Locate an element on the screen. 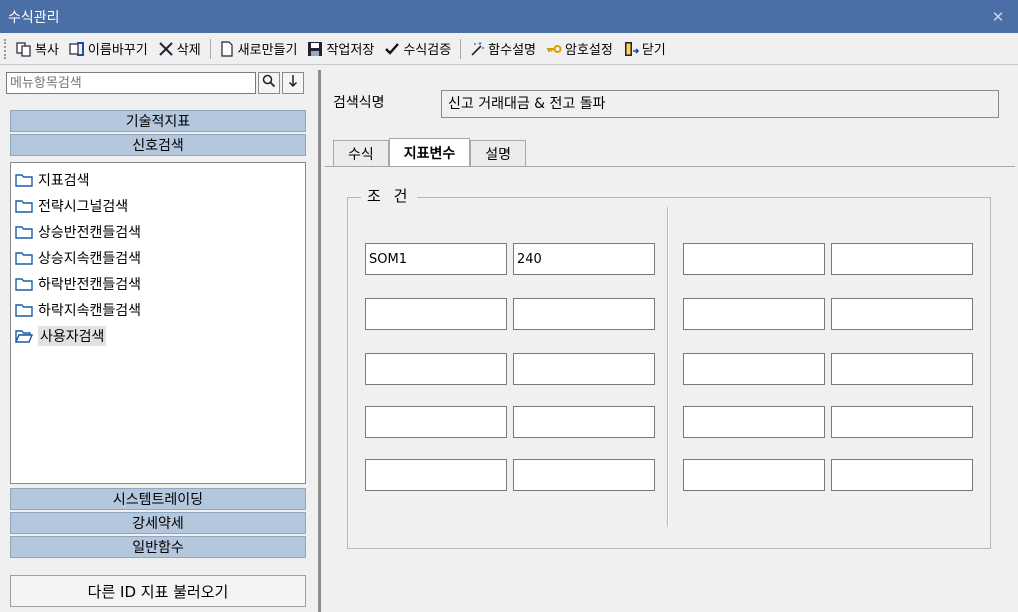 This screenshot has height=612, width=1018. category-label: 일반함수 is located at coordinates (158, 548).